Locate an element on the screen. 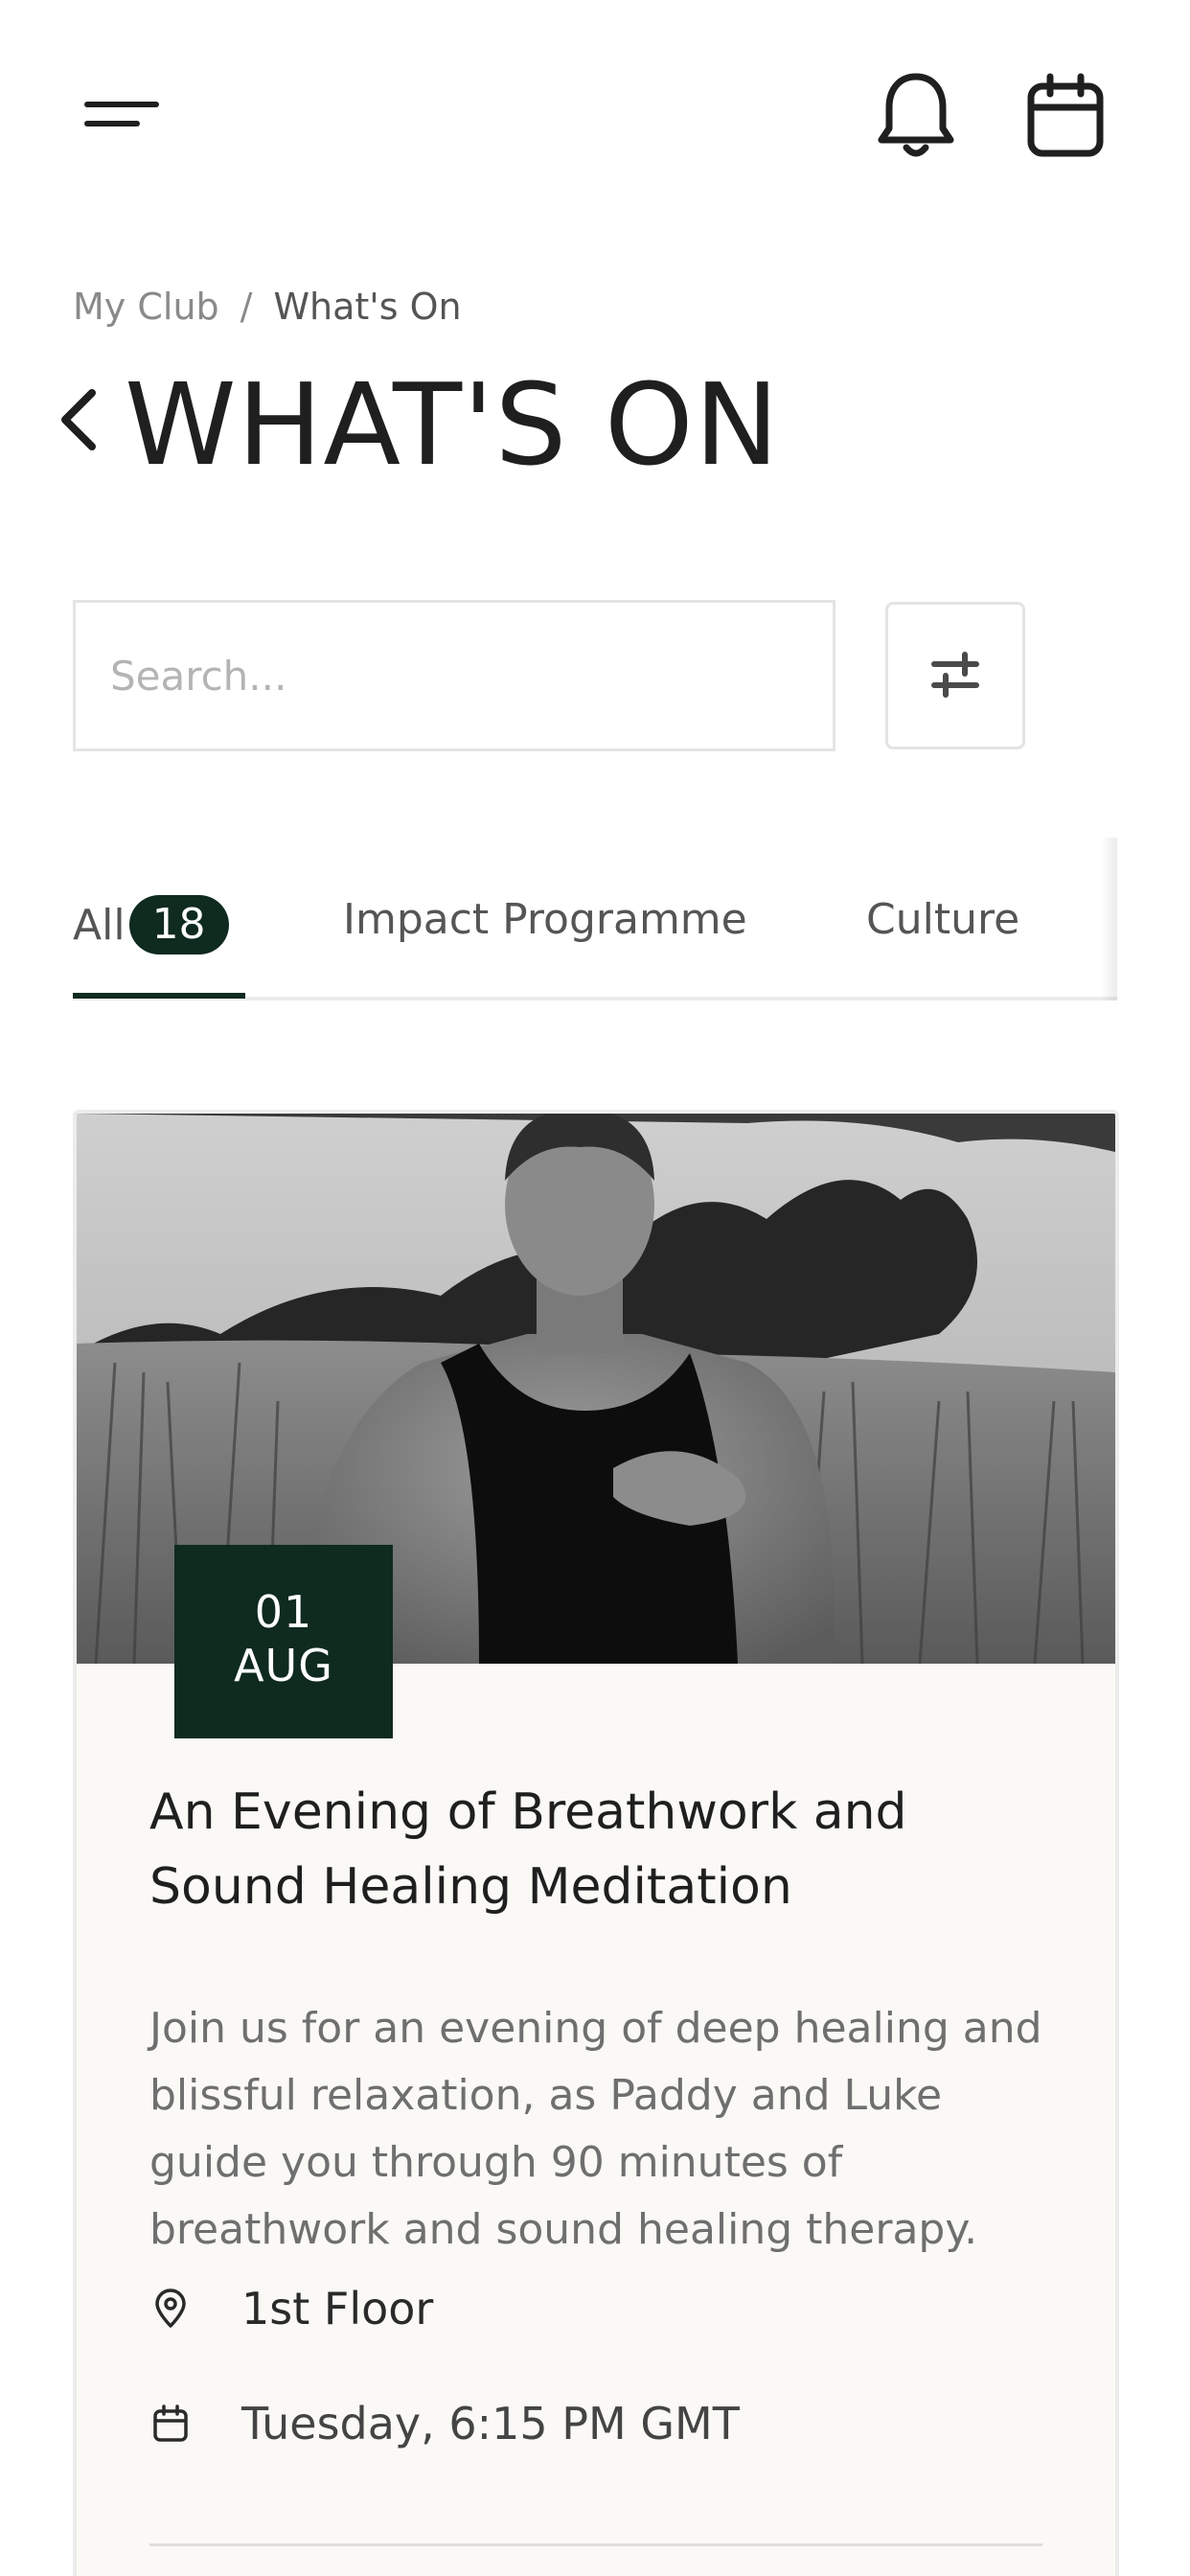 The image size is (1190, 2576). chevron-left-icon is located at coordinates (78, 420).